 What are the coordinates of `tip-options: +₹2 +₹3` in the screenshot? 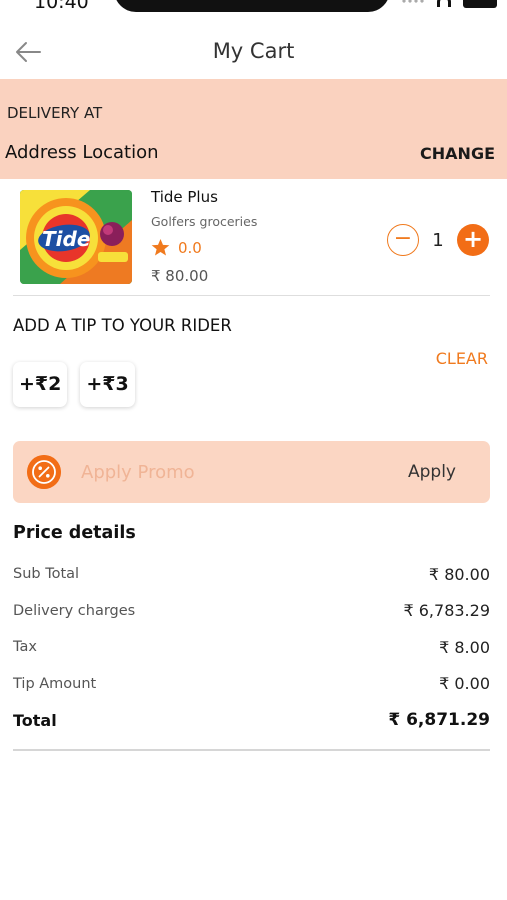 It's located at (74, 384).